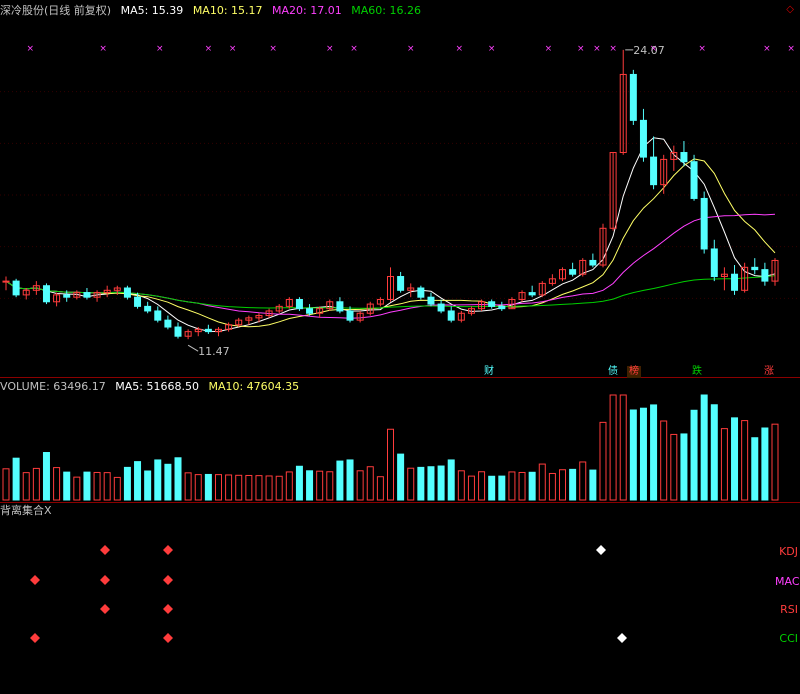 The height and width of the screenshot is (694, 800). Describe the element at coordinates (788, 638) in the screenshot. I see `cci-label: CCI` at that location.